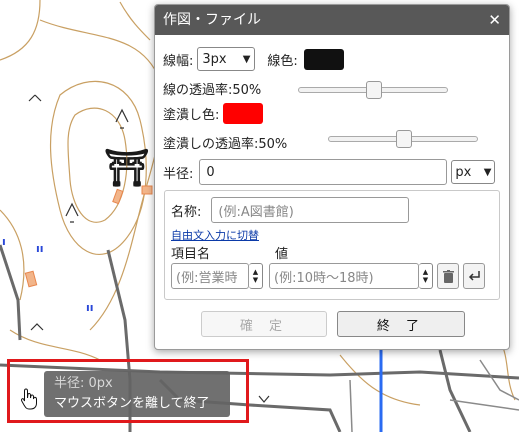  I want to click on item-name-spinner: ▲ ▼, so click(256, 276).